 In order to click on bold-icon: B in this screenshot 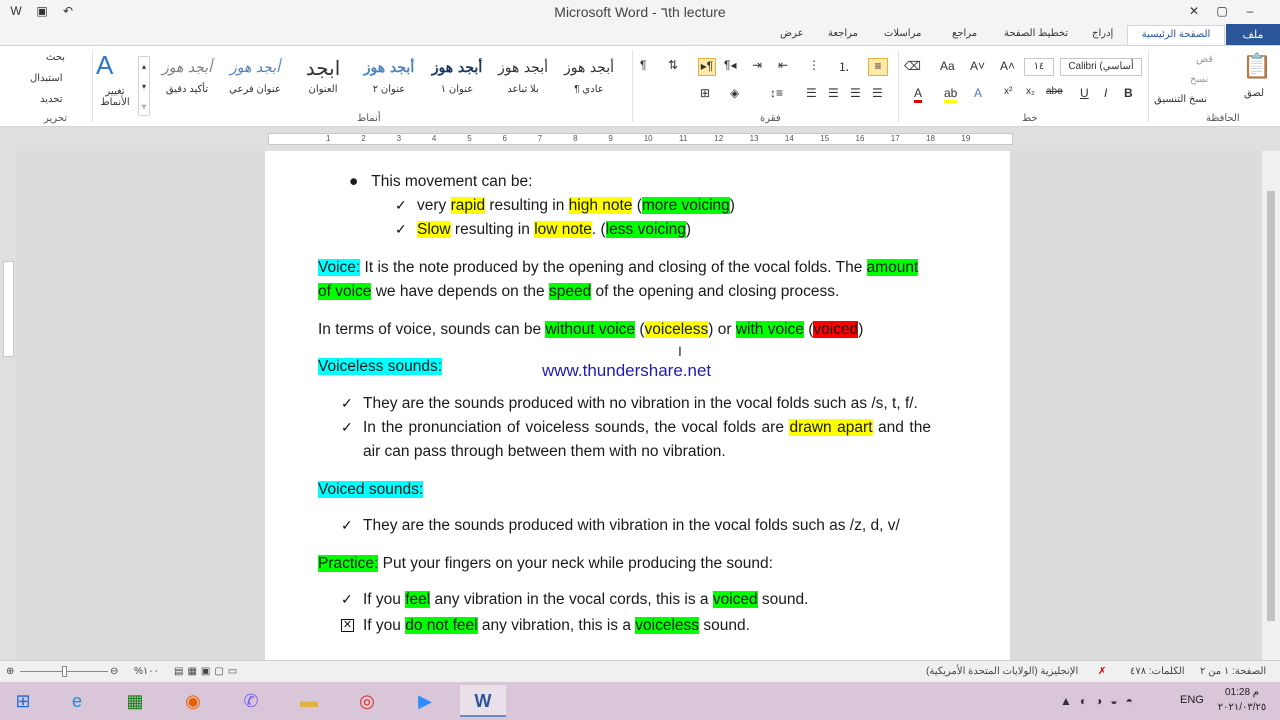, I will do `click(1128, 93)`.